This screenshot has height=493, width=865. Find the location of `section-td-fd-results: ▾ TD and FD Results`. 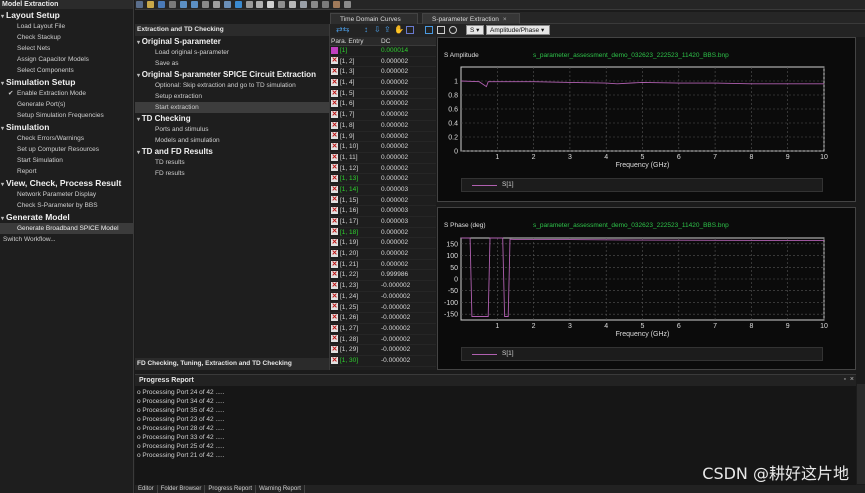

section-td-fd-results: ▾ TD and FD Results is located at coordinates (232, 151).